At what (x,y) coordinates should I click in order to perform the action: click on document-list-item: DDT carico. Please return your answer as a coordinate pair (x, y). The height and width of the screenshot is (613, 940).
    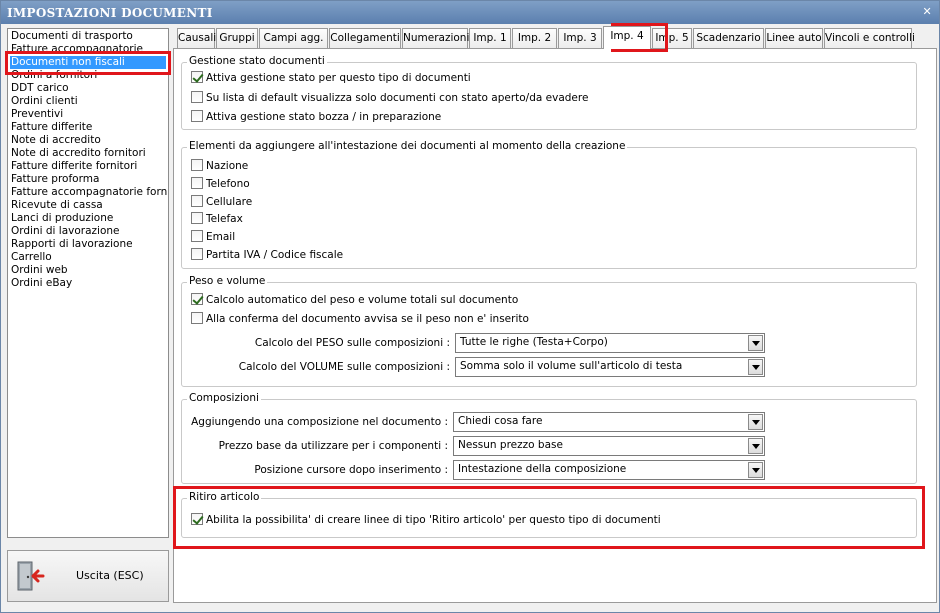
    Looking at the image, I should click on (39, 88).